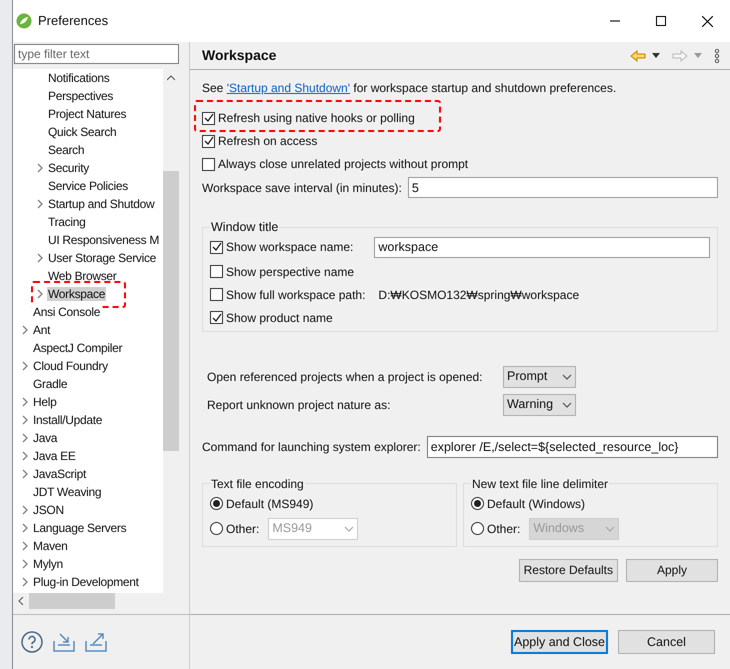  Describe the element at coordinates (21, 601) in the screenshot. I see `scroll-left-icon` at that location.